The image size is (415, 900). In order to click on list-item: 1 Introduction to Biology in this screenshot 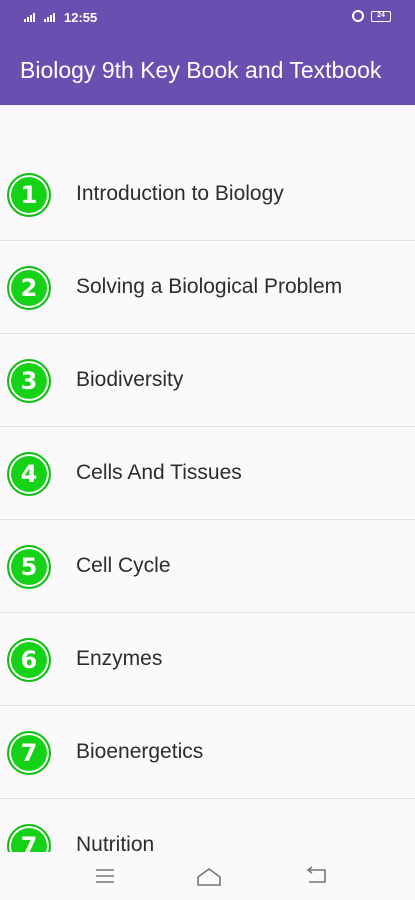, I will do `click(207, 194)`.